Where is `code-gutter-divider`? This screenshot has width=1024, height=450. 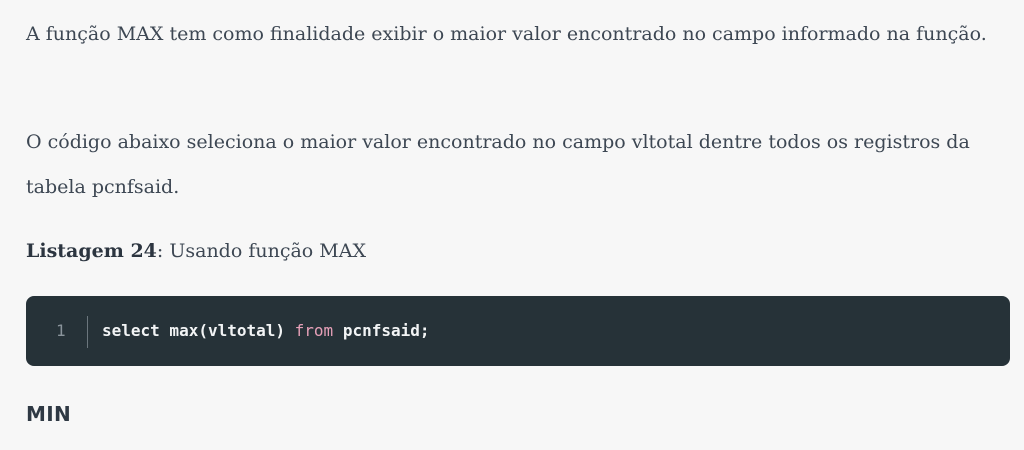 code-gutter-divider is located at coordinates (87, 332).